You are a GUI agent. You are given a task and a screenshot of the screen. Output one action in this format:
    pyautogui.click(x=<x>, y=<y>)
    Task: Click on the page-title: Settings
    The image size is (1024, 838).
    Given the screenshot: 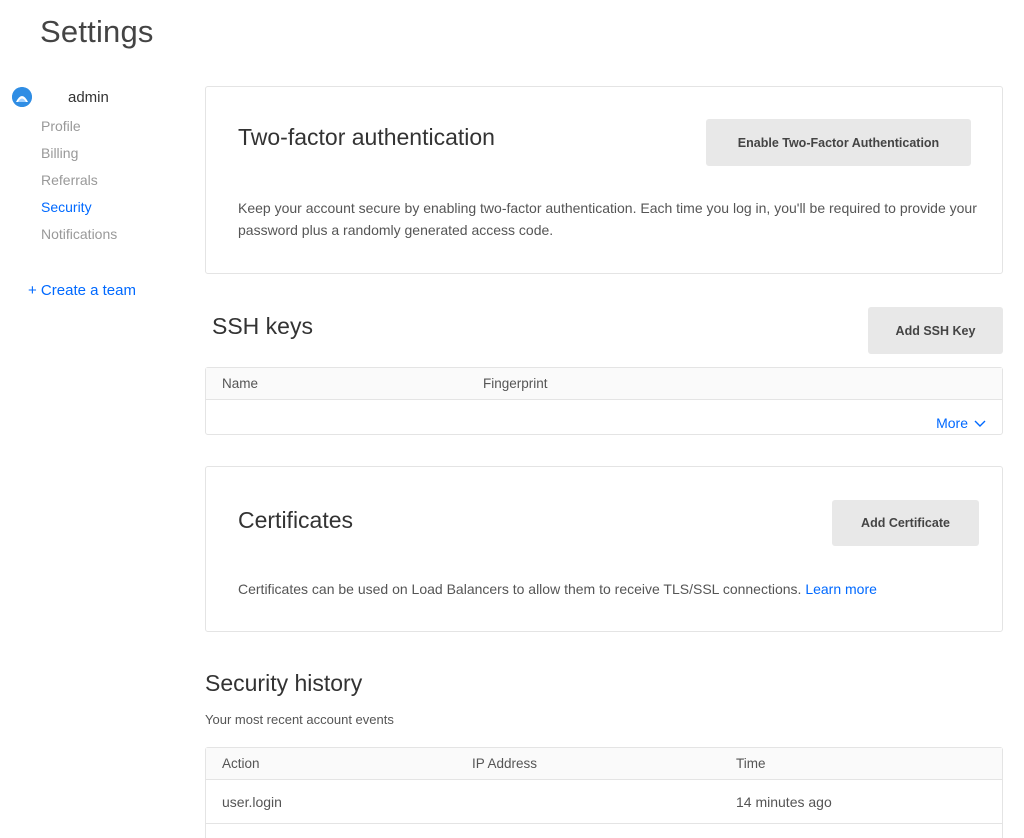 What is the action you would take?
    pyautogui.click(x=97, y=31)
    